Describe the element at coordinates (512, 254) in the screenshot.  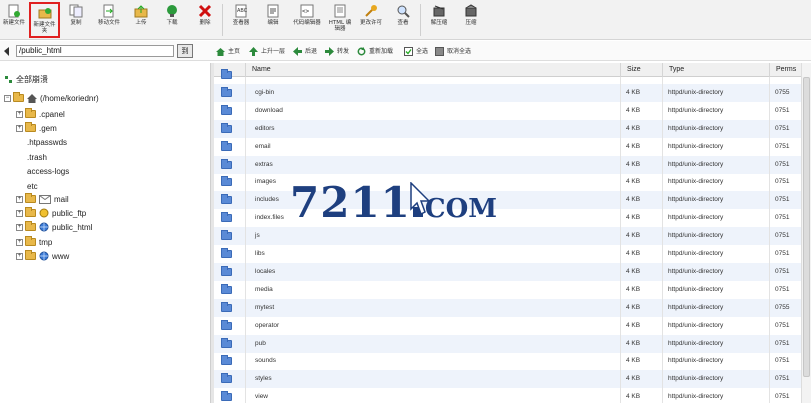
I see `table-row: libs 4 KB httpd/unix-directory 0751` at that location.